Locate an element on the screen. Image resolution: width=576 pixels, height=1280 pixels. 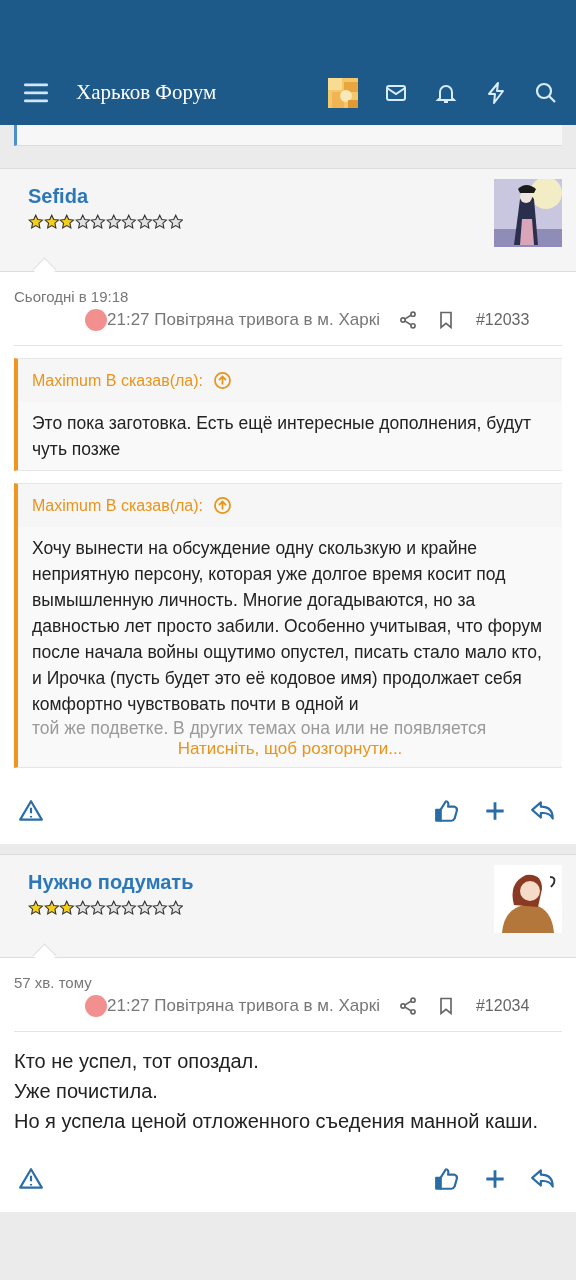
post-text: Уже почистила. is located at coordinates (86, 1091).